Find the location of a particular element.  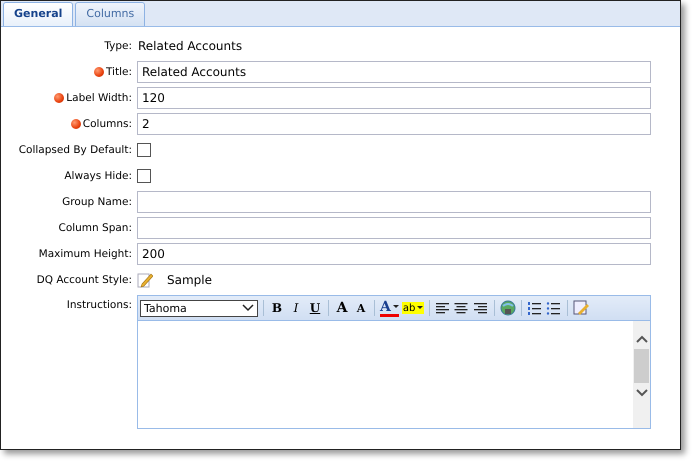

edit-source-button is located at coordinates (581, 308).